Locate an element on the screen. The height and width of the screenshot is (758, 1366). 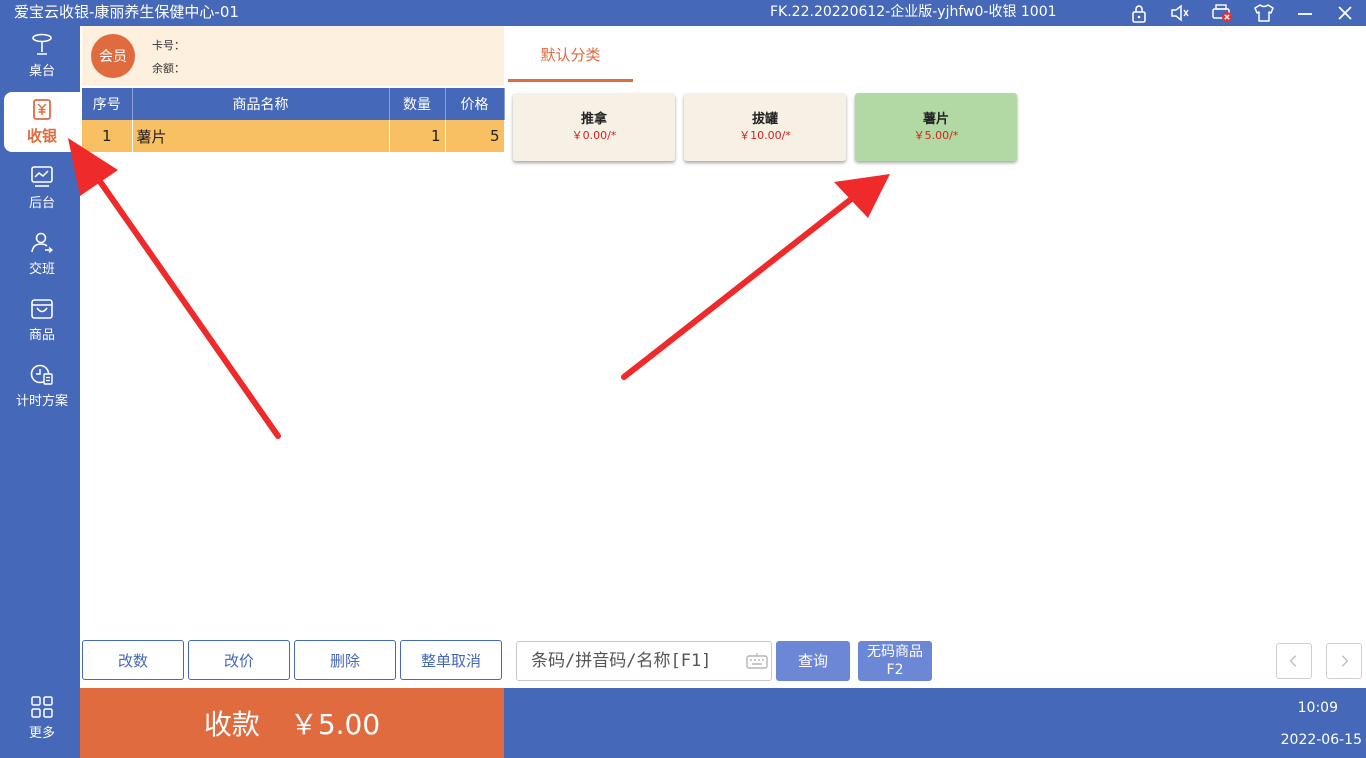
sidebar-item-shift: 交班 is located at coordinates (42, 254).